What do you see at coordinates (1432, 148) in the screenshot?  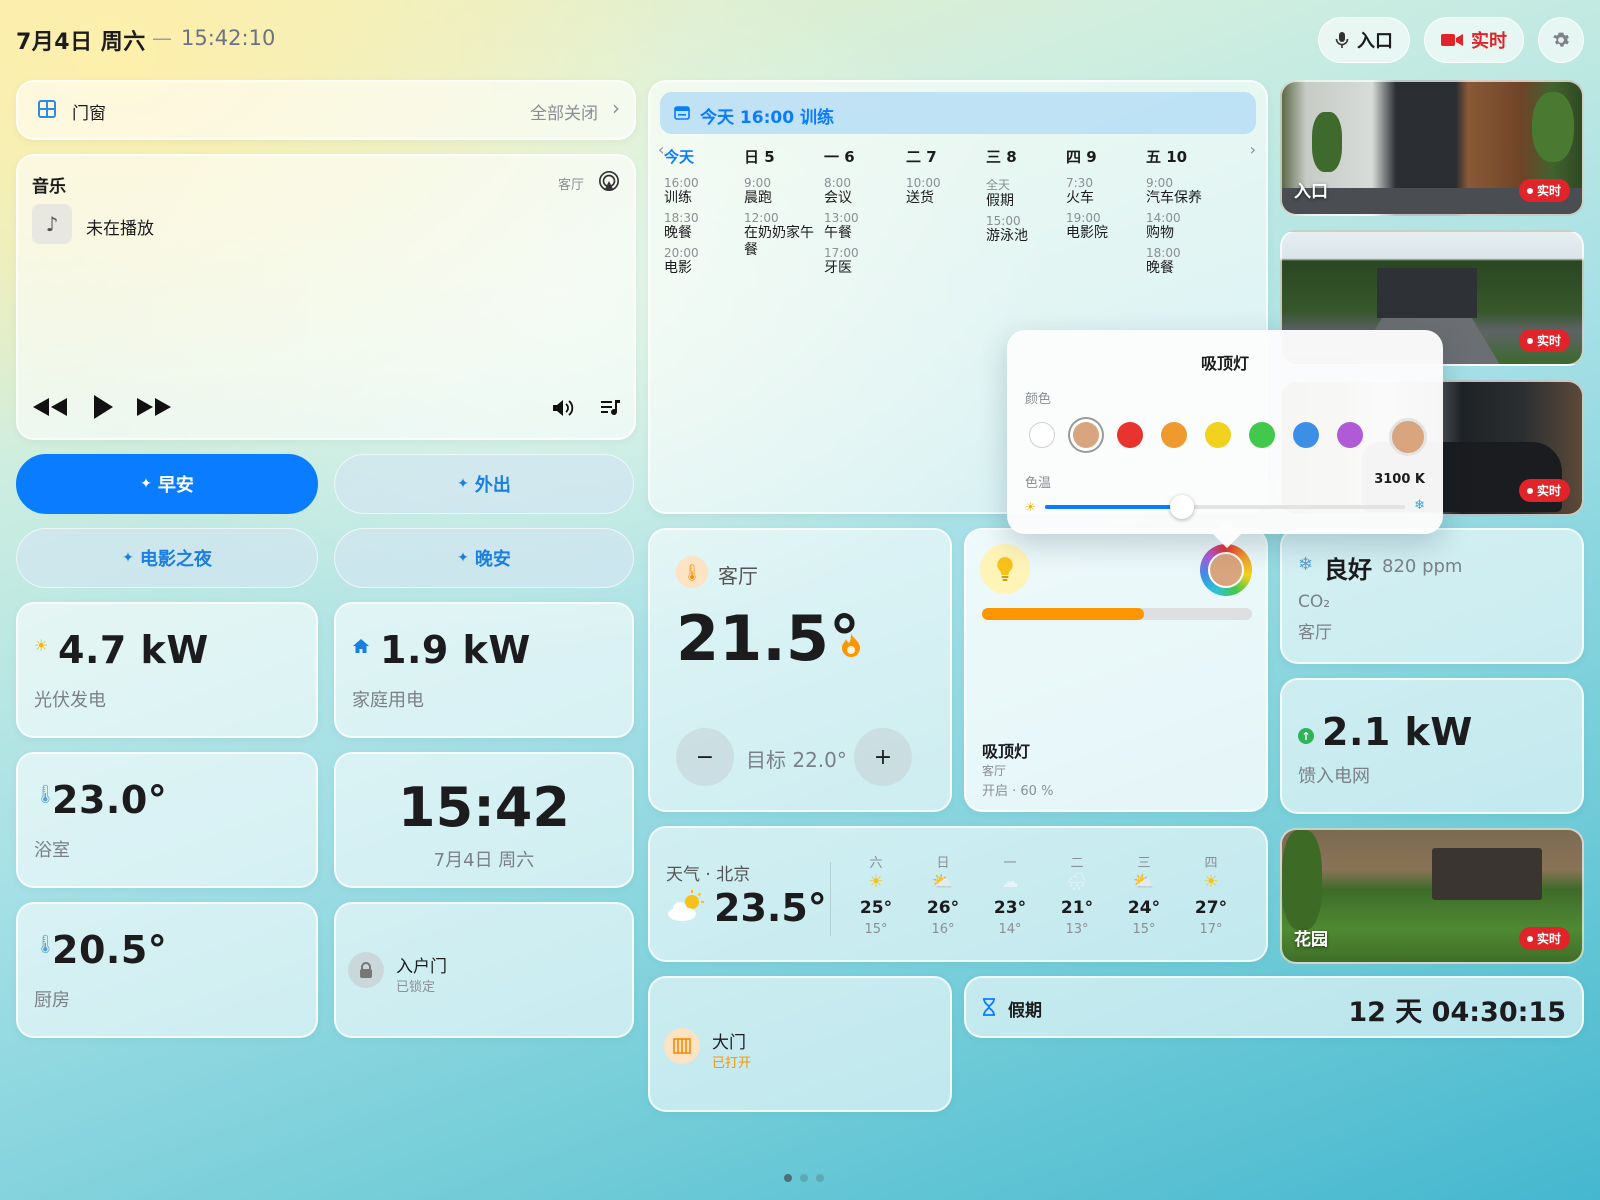 I see `camera-entrance: 入口 实时` at bounding box center [1432, 148].